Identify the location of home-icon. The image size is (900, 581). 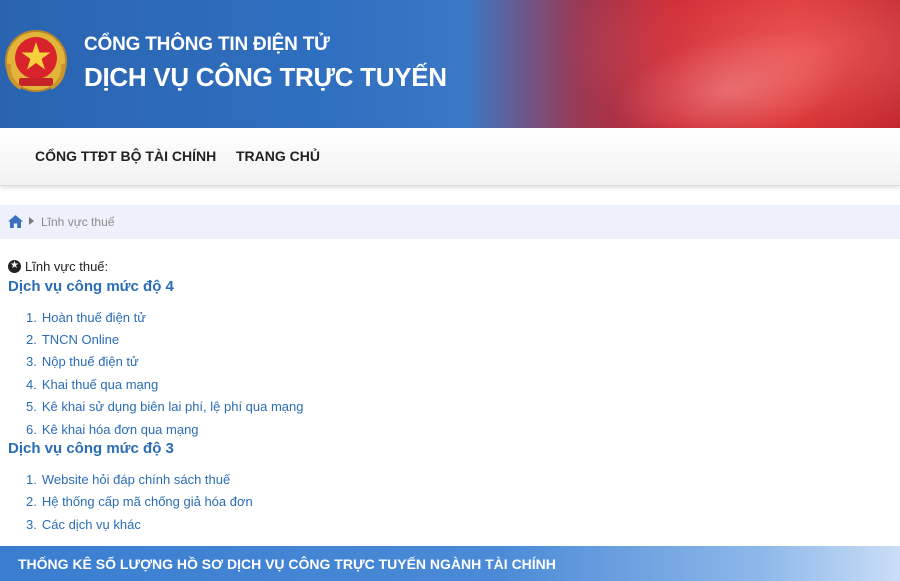
(15, 221).